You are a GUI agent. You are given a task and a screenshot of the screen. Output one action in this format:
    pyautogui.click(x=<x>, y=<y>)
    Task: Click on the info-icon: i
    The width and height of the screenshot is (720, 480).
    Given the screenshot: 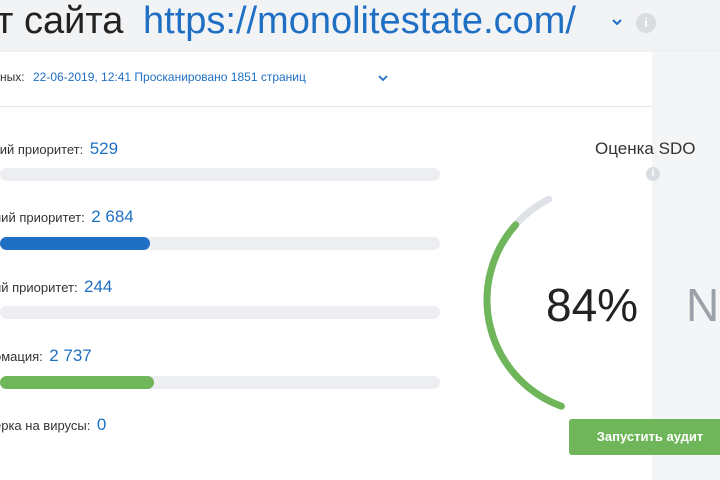 What is the action you would take?
    pyautogui.click(x=646, y=23)
    